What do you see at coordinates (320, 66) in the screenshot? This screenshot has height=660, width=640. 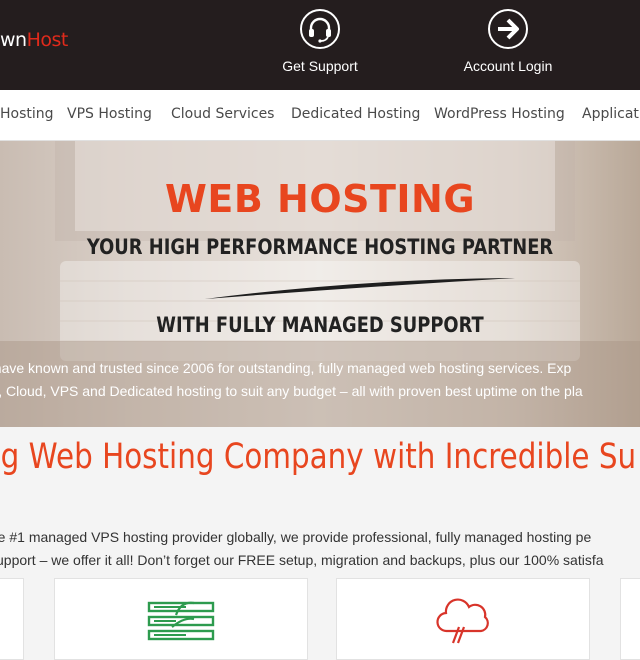 I see `get-support-label: Get Support` at bounding box center [320, 66].